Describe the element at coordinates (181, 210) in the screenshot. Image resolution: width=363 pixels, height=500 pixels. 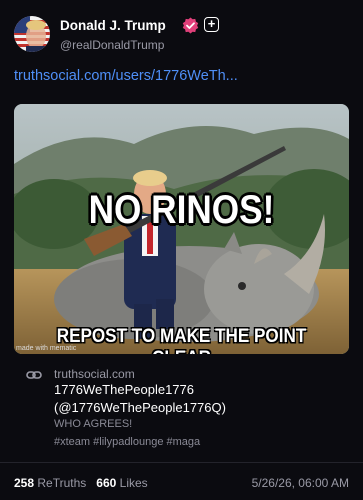
I see `meme-caption-top: NO RINOS!` at that location.